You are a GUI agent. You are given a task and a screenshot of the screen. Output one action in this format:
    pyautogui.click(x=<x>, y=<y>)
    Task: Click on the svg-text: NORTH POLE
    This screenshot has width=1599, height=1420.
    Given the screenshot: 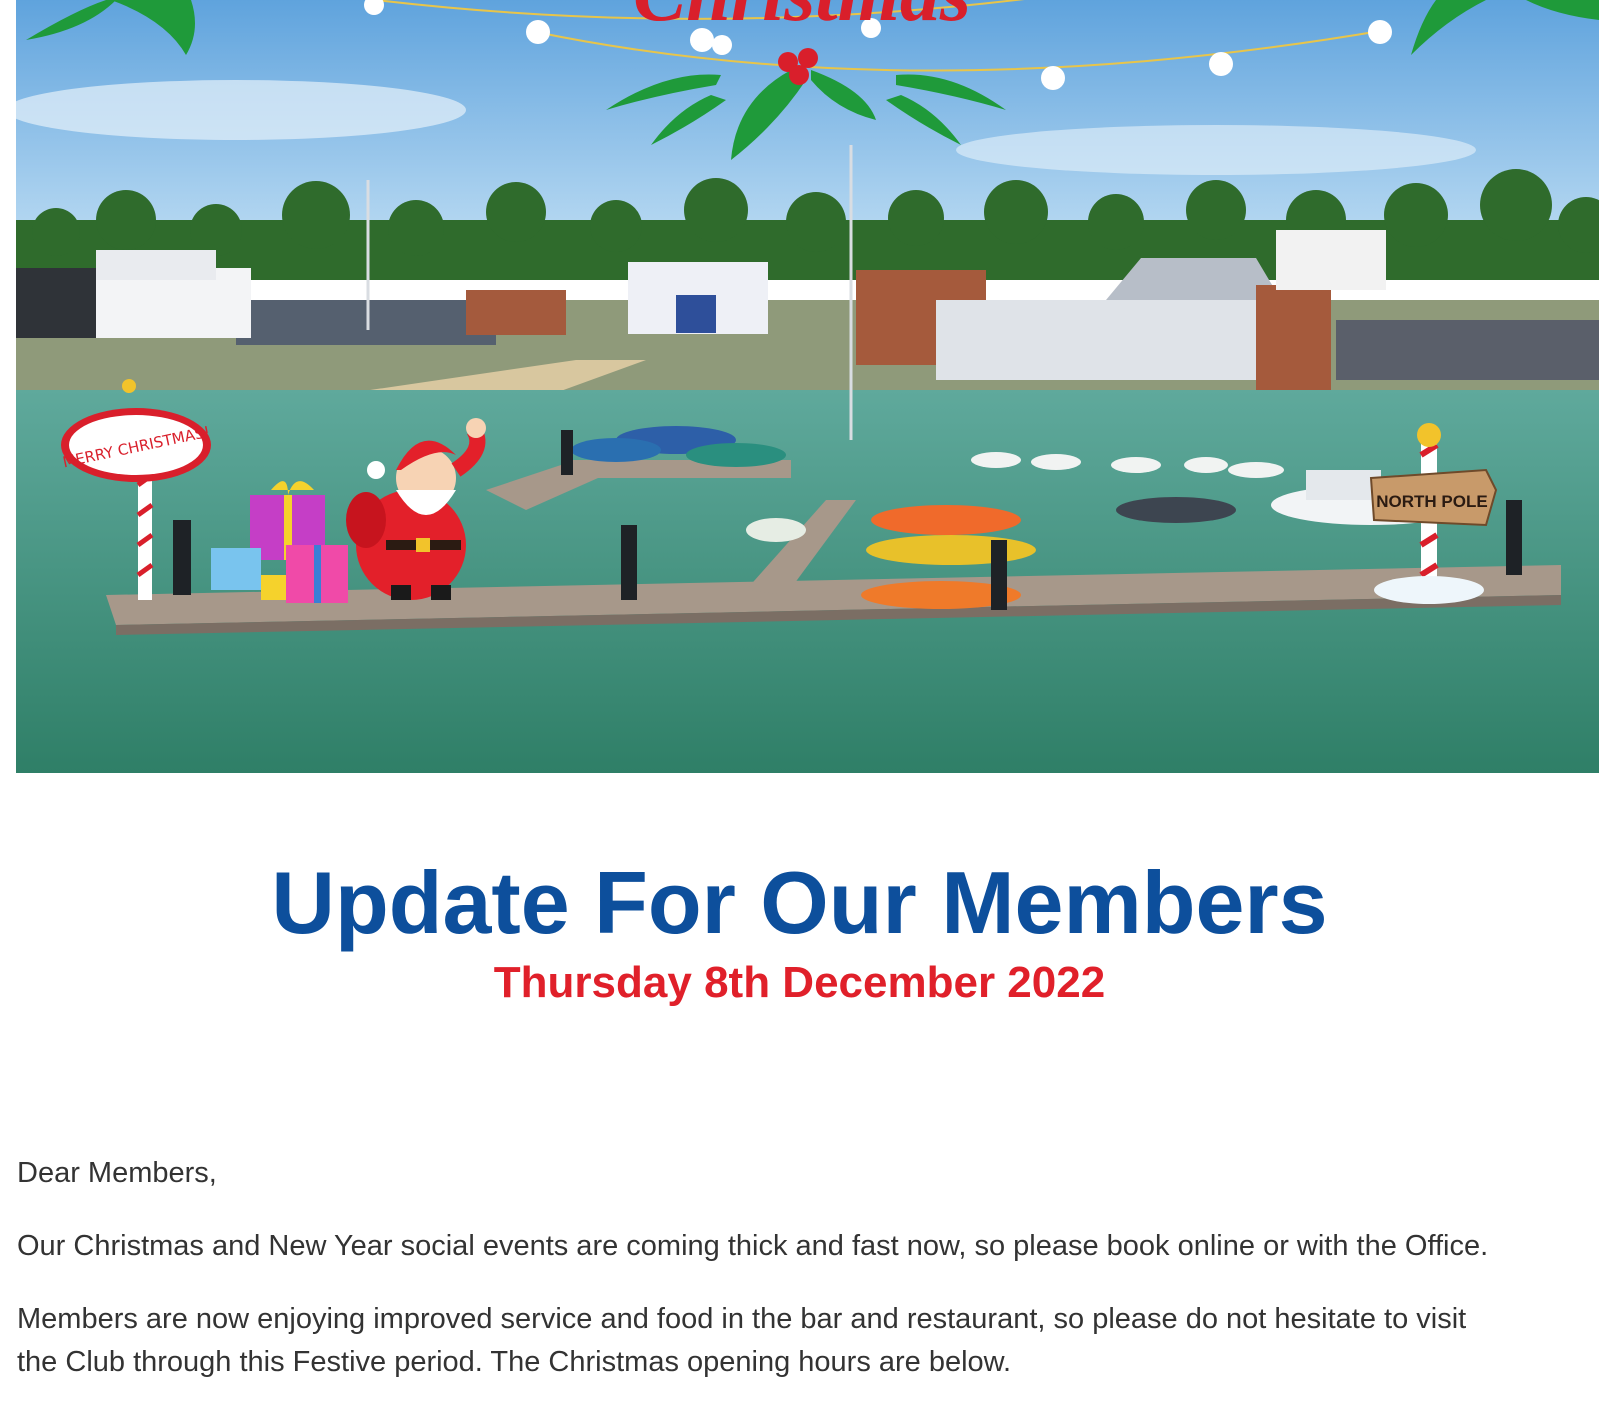 What is the action you would take?
    pyautogui.click(x=1431, y=501)
    